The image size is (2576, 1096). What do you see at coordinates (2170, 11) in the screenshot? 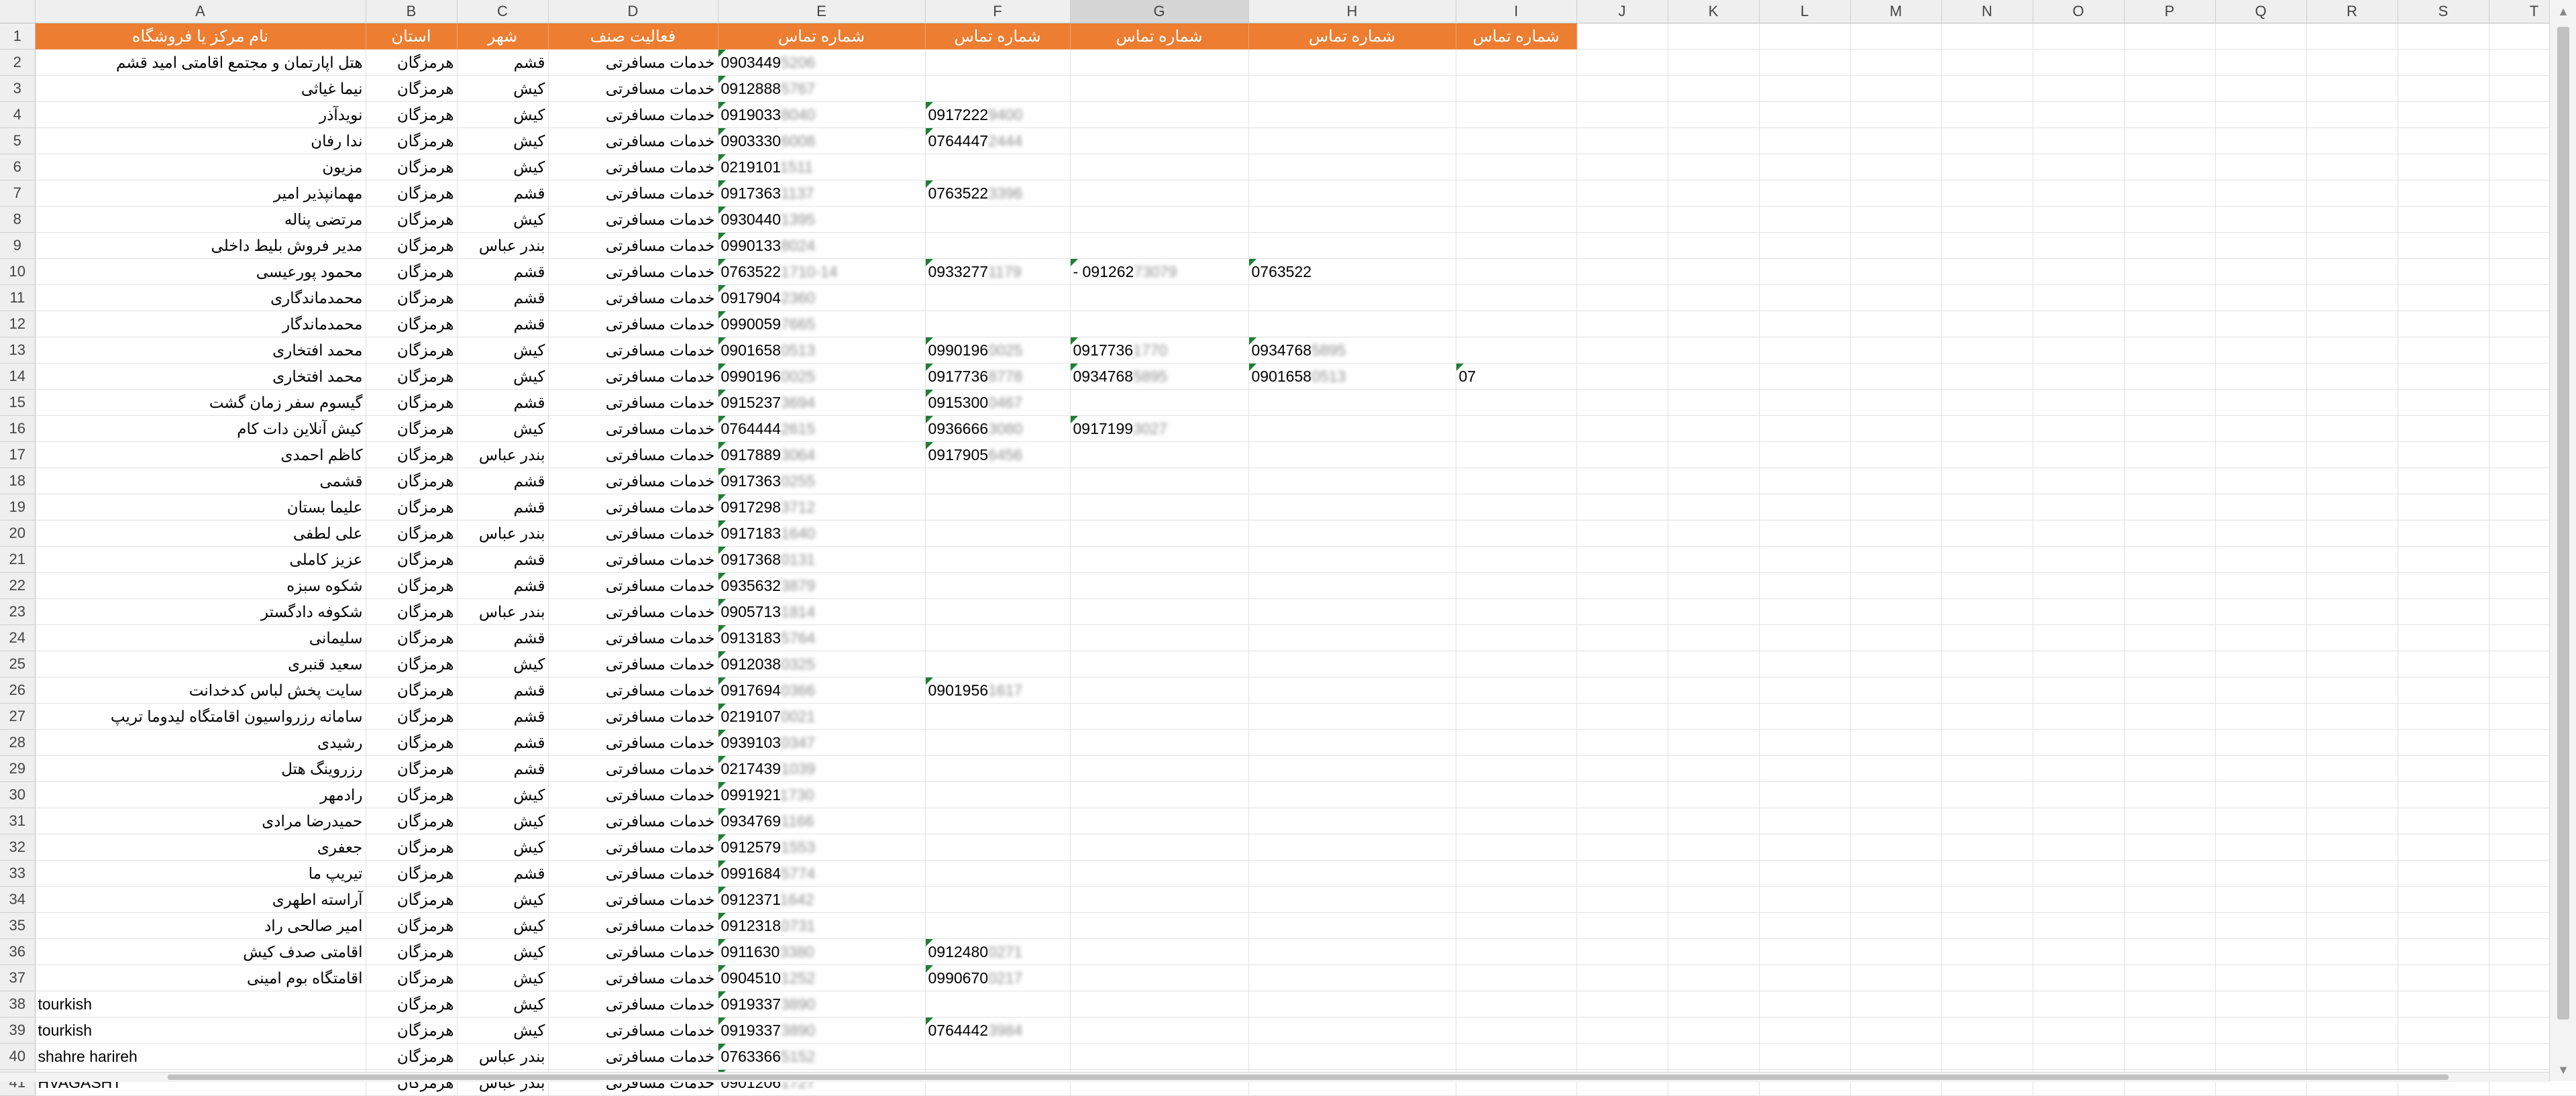
I see `column-header-P: P` at bounding box center [2170, 11].